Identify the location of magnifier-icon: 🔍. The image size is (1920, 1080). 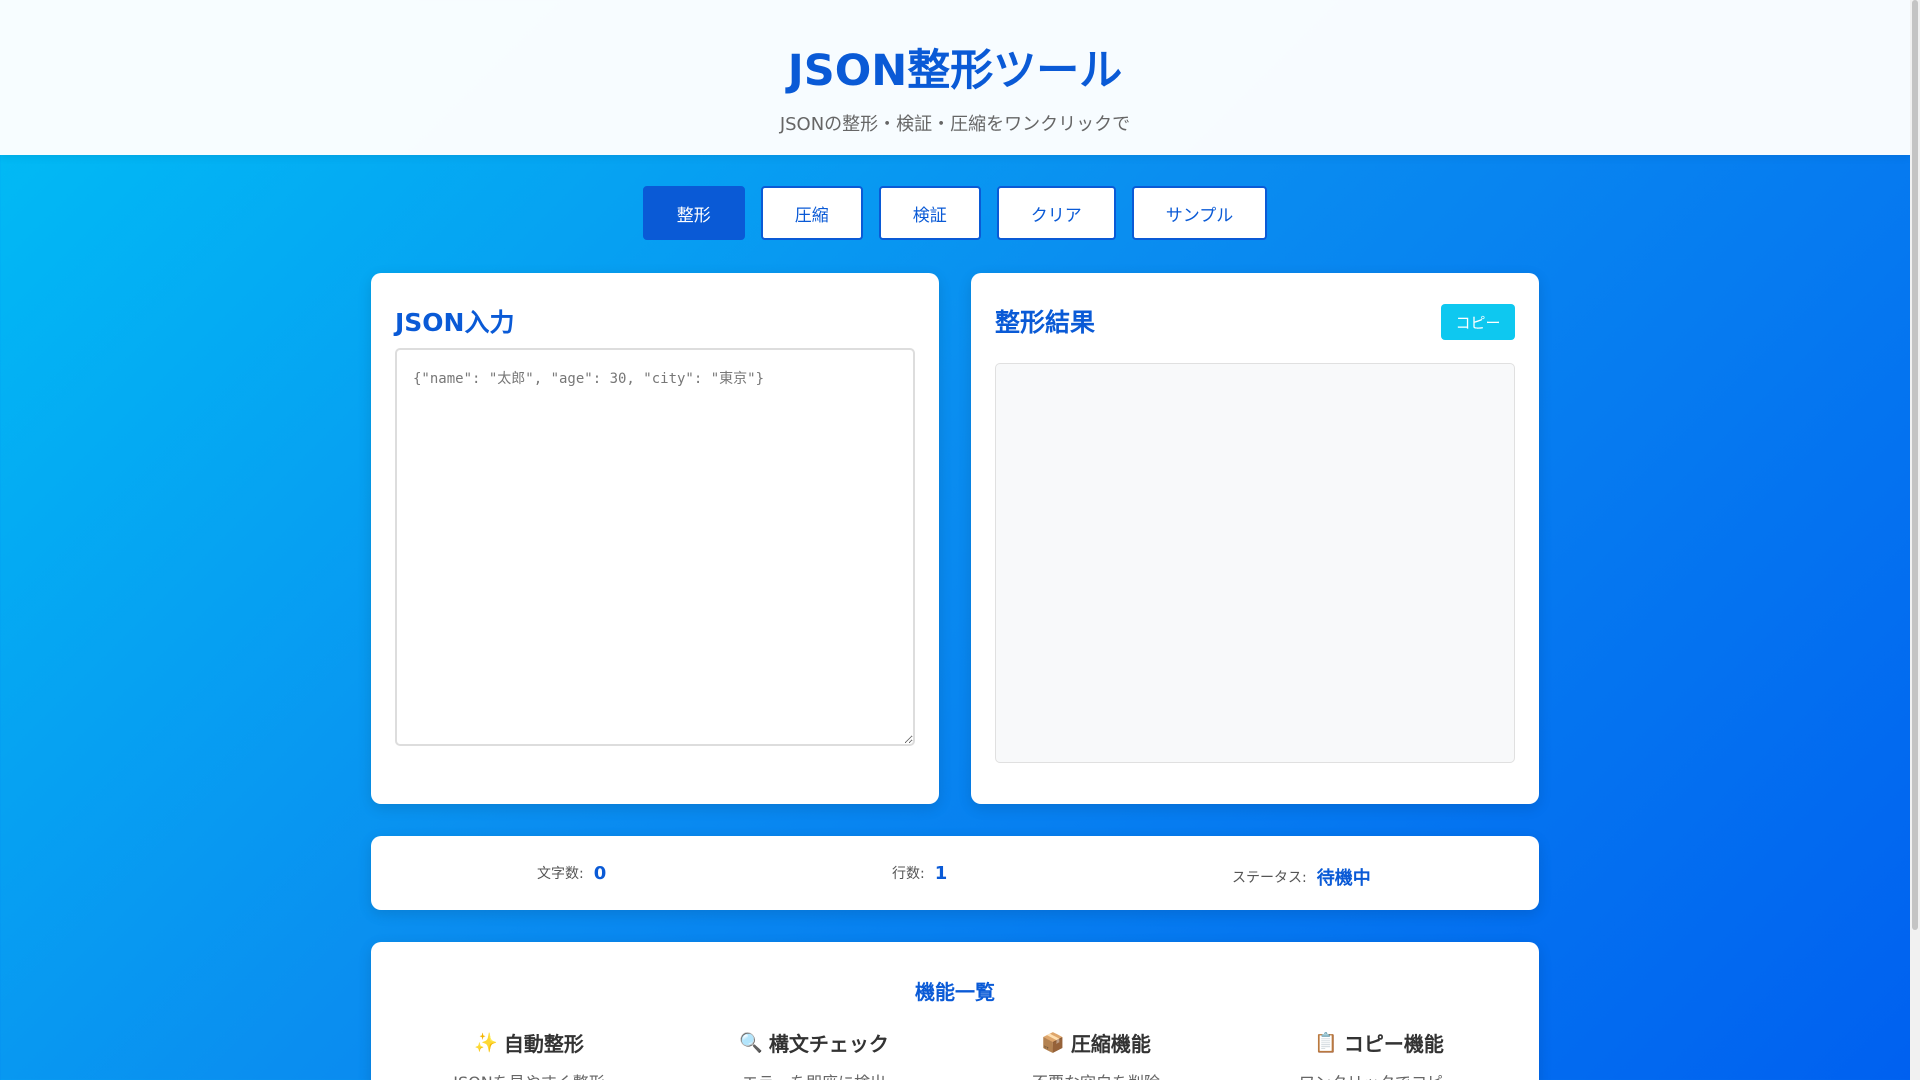
(751, 1043).